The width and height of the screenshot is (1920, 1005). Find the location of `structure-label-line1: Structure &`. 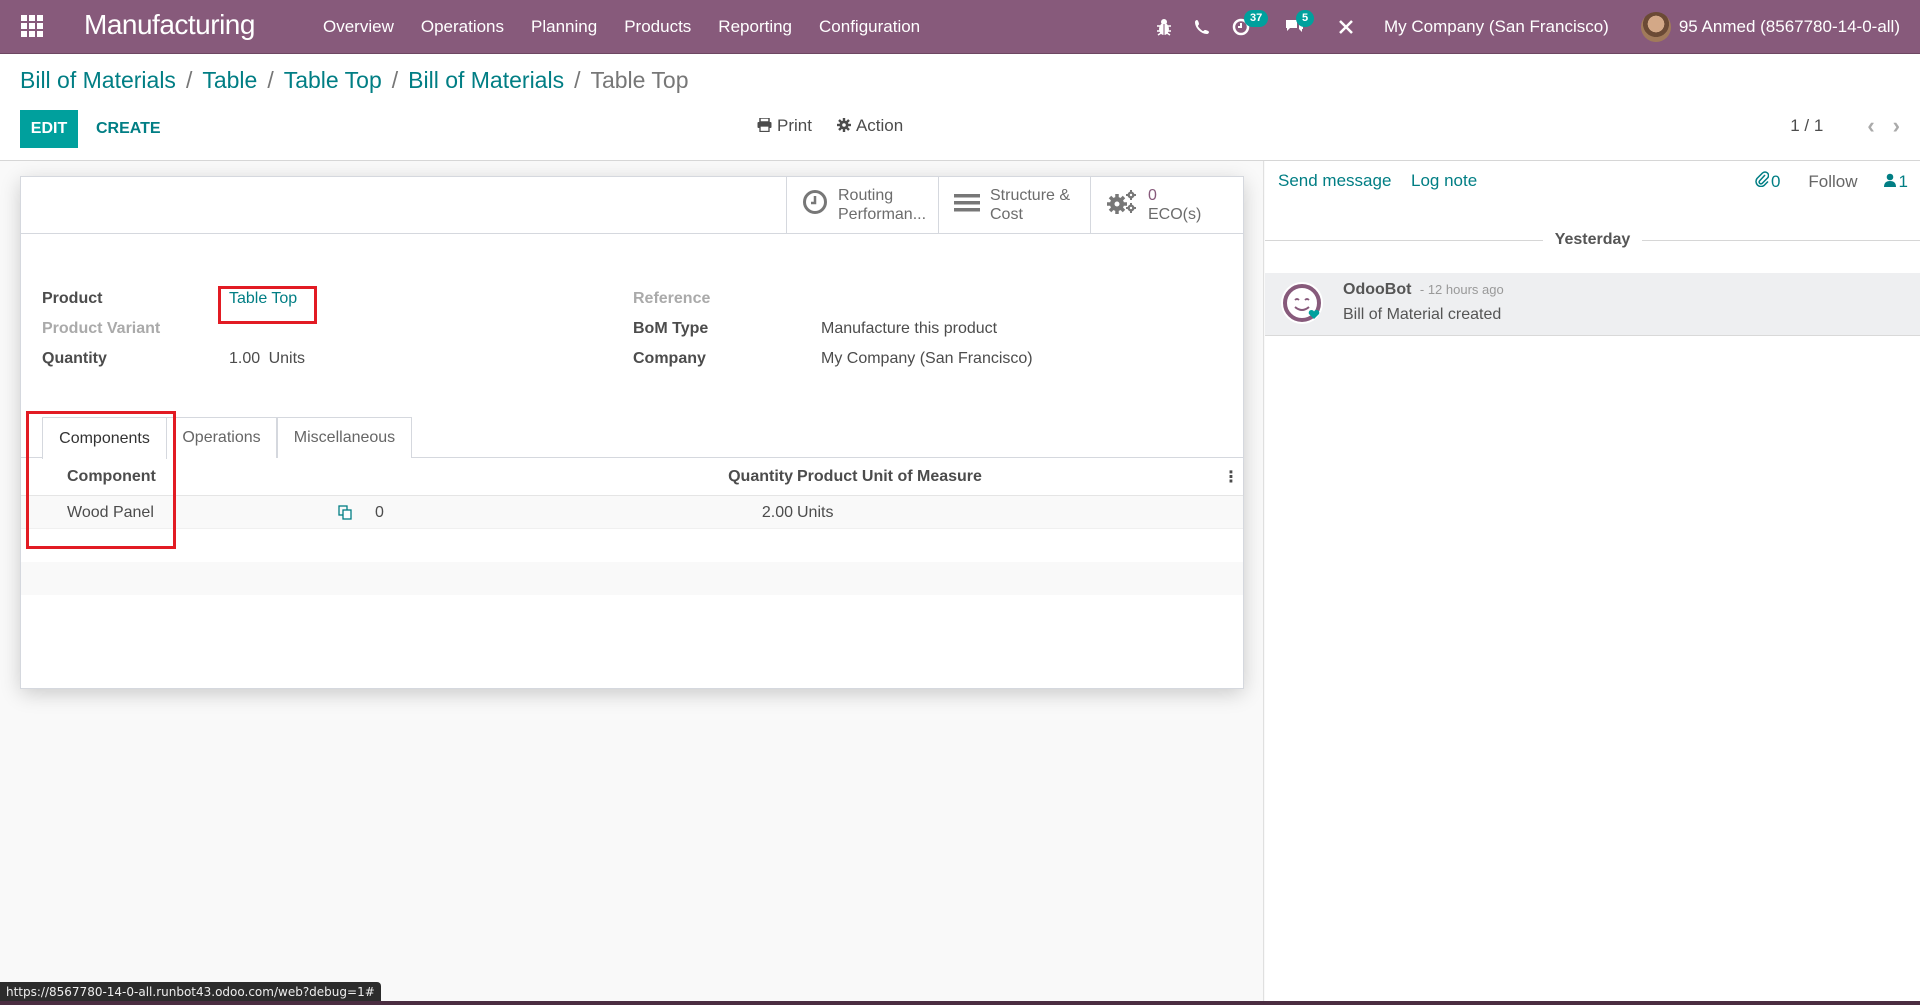

structure-label-line1: Structure & is located at coordinates (1030, 195).